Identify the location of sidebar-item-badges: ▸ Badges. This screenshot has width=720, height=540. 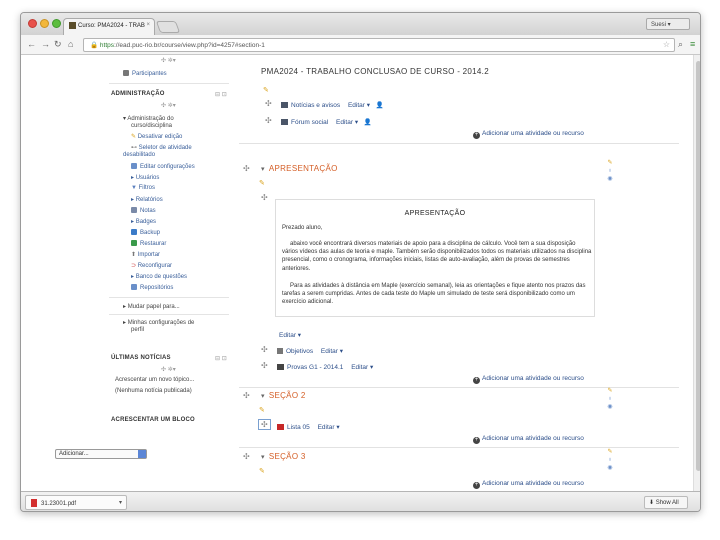
(143, 221).